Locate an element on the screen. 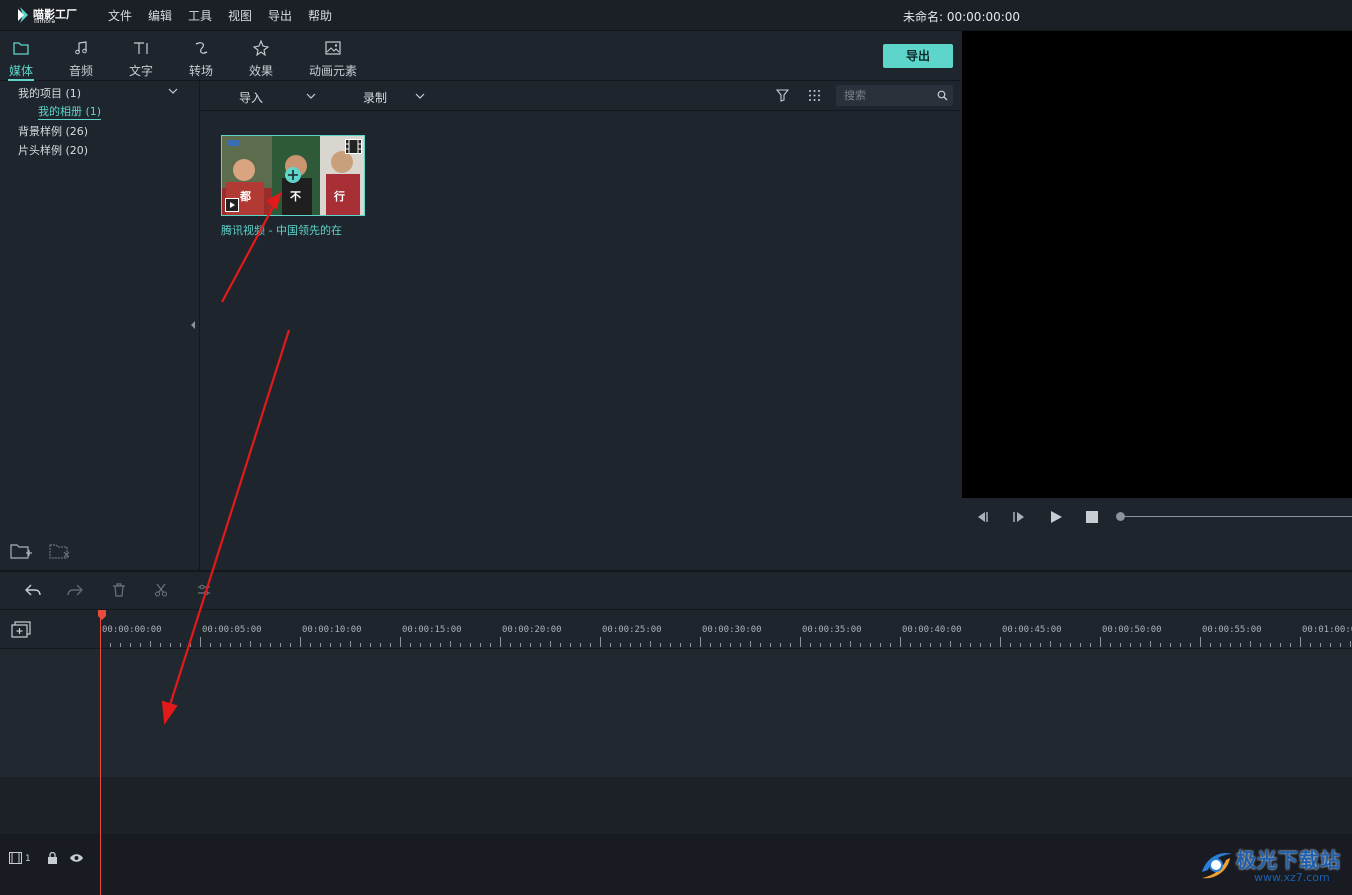  text-icon is located at coordinates (141, 48).